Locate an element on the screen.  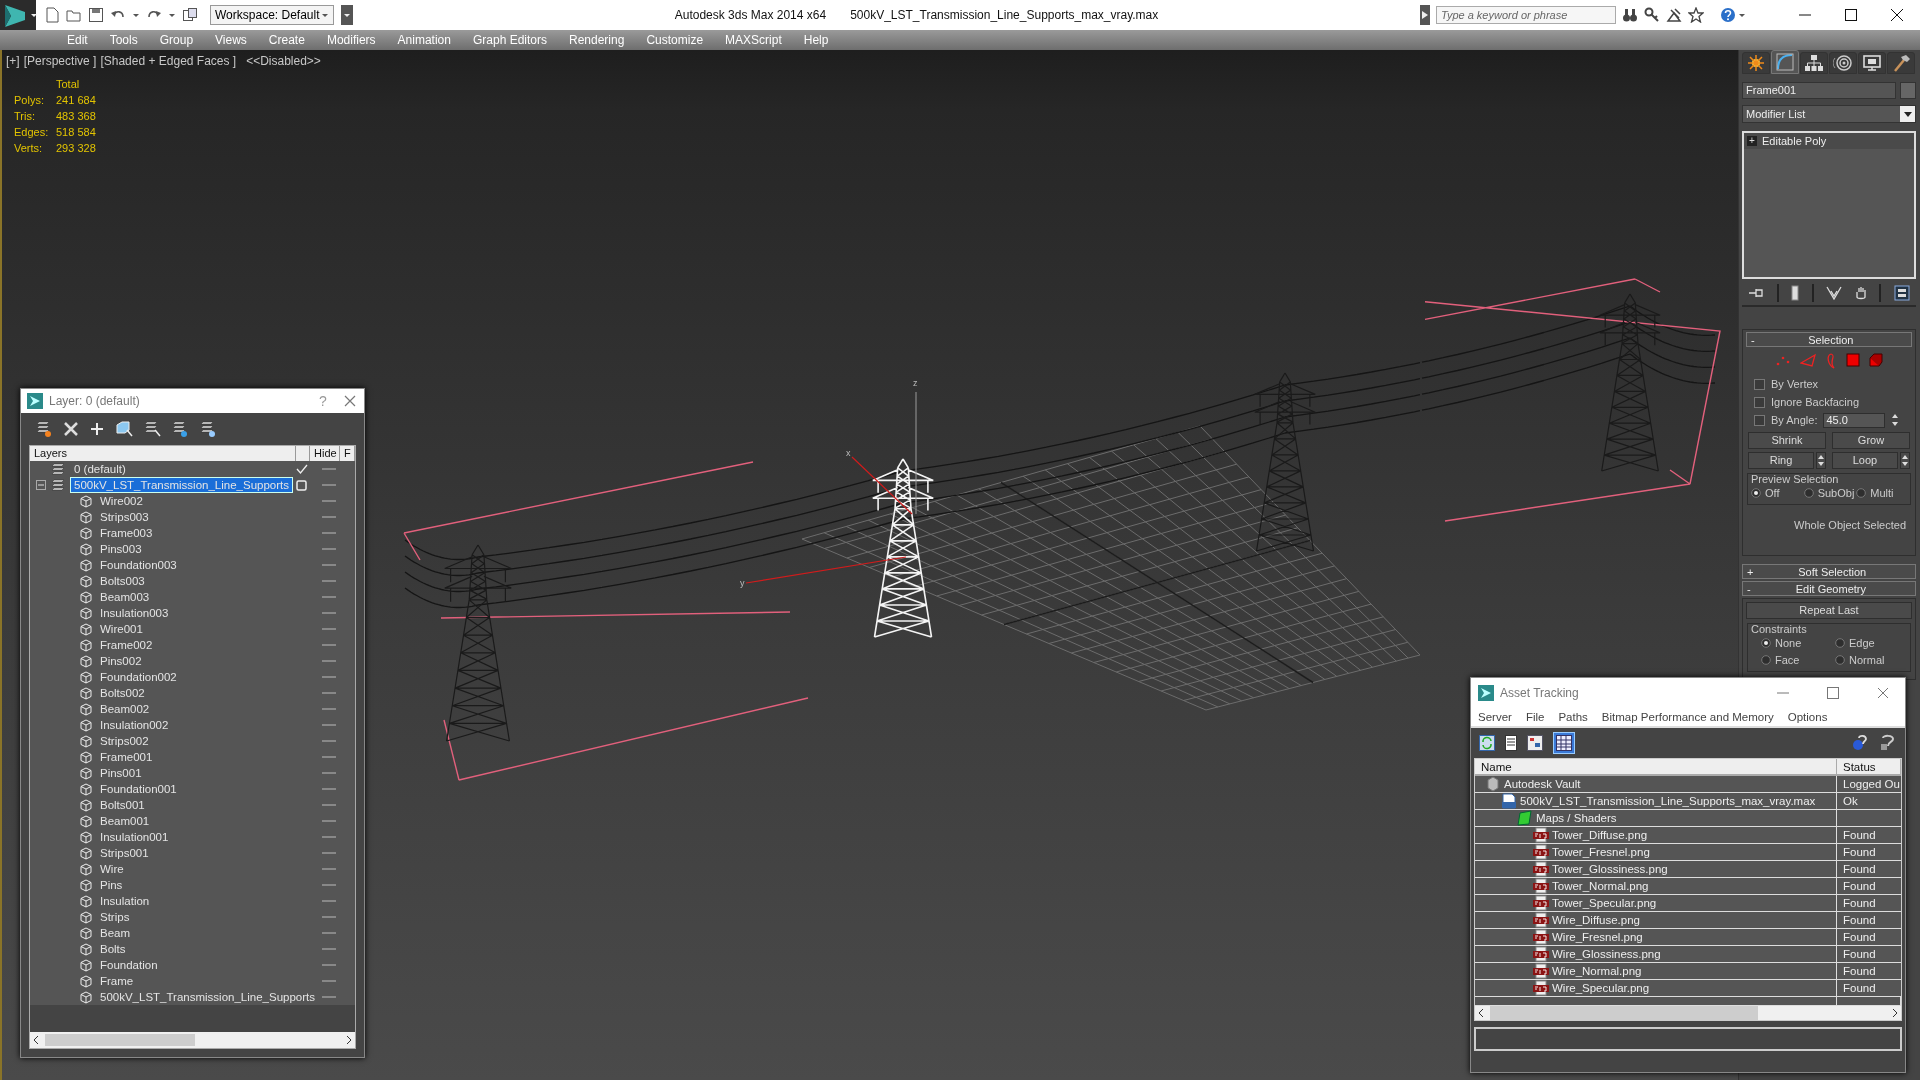
asset-name: Wire_Glossiness.png is located at coordinates (1606, 954).